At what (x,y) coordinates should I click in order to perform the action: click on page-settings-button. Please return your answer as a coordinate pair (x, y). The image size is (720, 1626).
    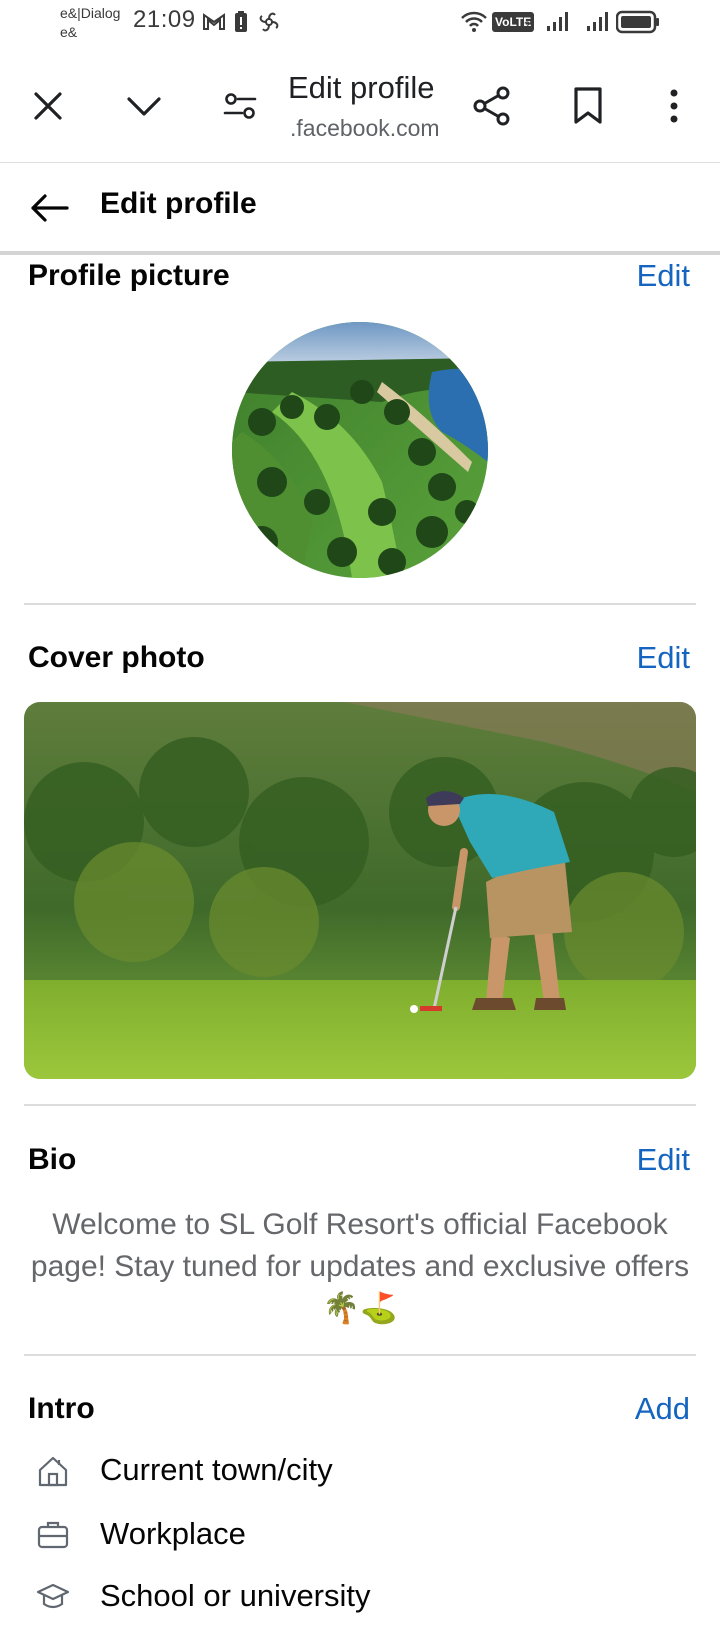
    Looking at the image, I should click on (240, 106).